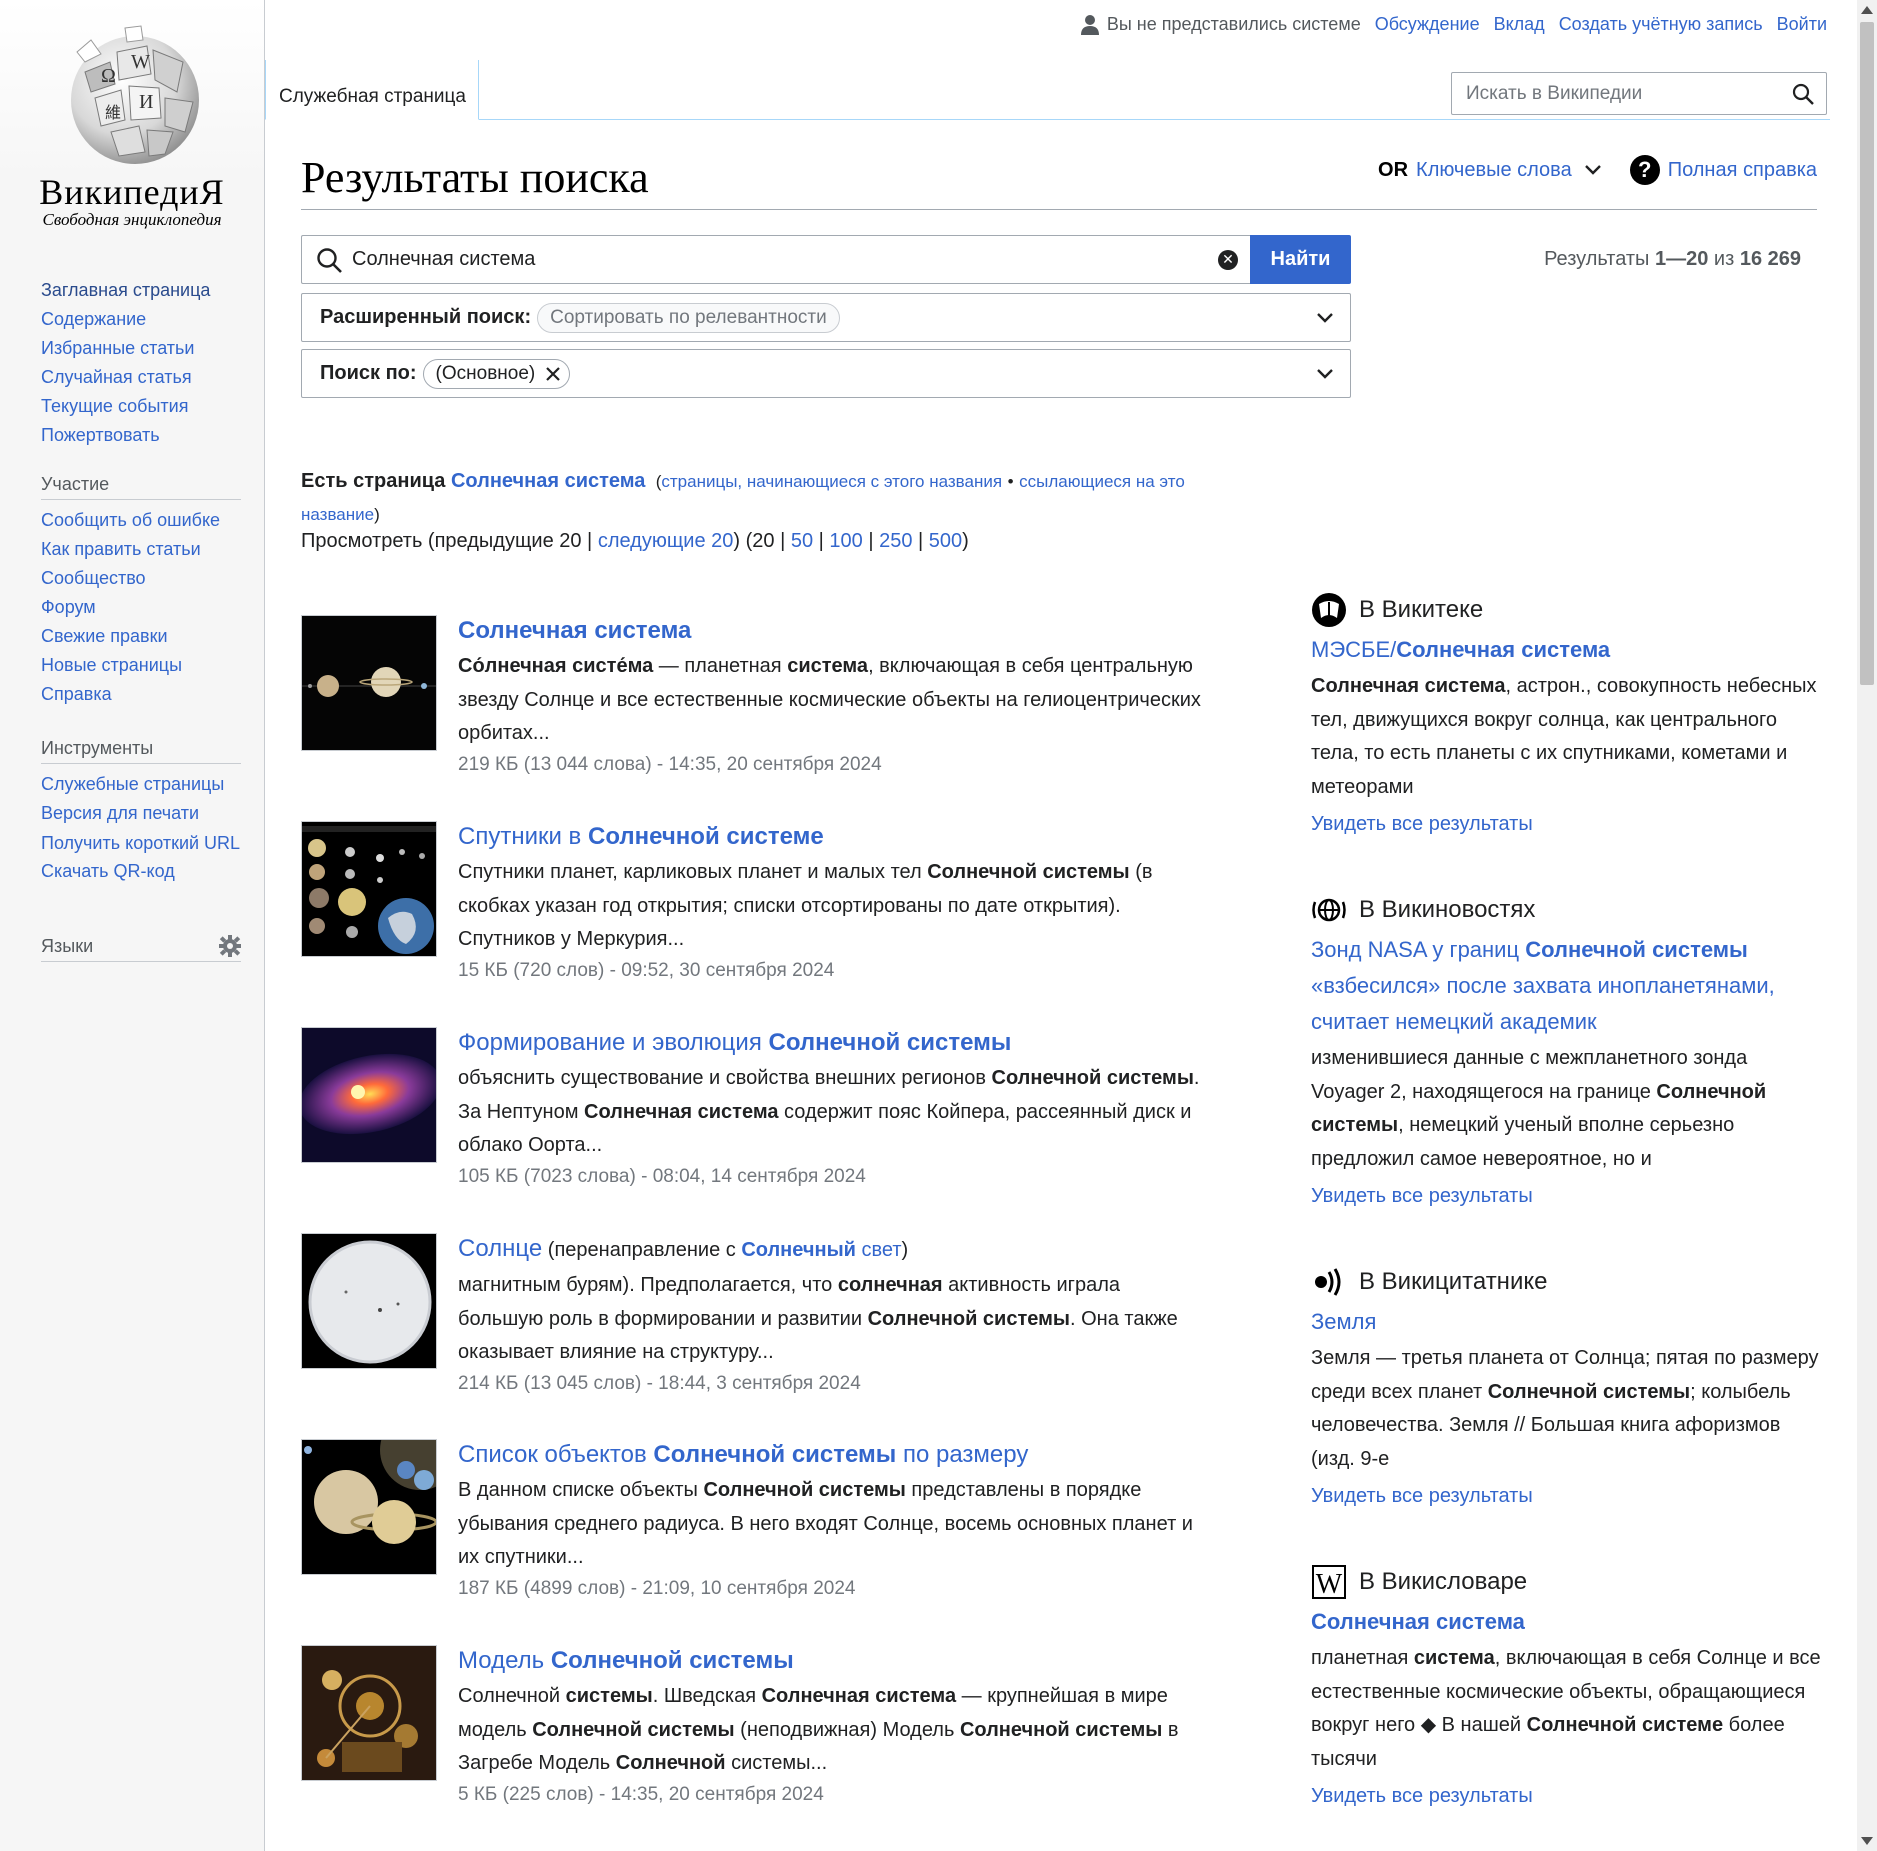 The width and height of the screenshot is (1877, 1851). Describe the element at coordinates (1742, 169) in the screenshot. I see `help-label: Полная справка` at that location.